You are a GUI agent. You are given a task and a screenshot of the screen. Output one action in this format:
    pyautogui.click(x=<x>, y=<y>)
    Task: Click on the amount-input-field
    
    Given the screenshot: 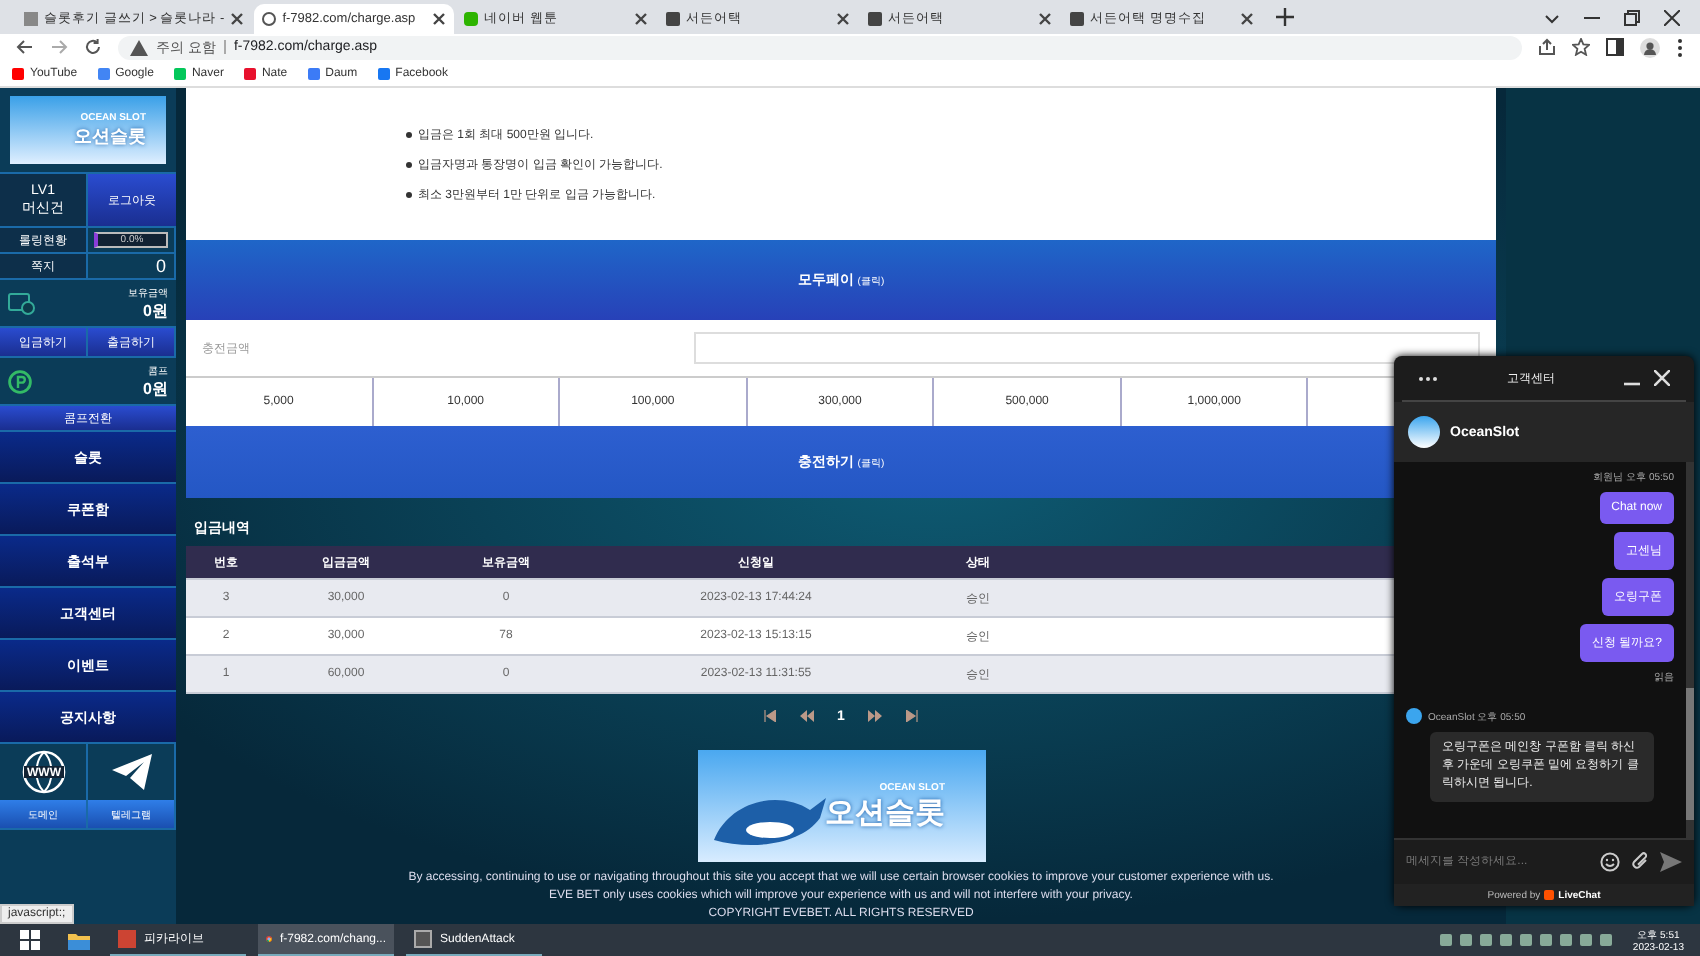 What is the action you would take?
    pyautogui.click(x=1087, y=348)
    